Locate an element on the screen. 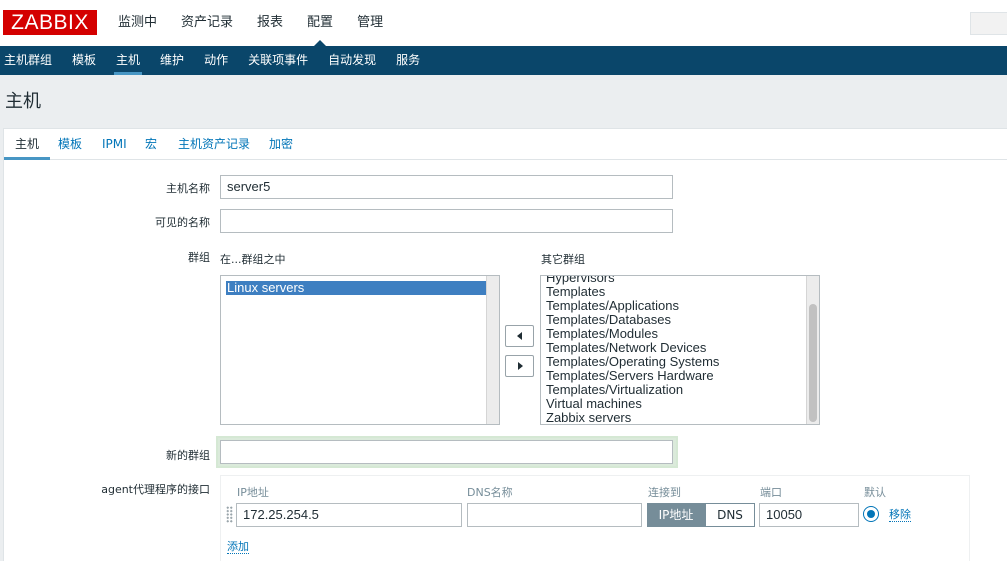 This screenshot has width=1007, height=561. menu-configuration: 配置 is located at coordinates (320, 23).